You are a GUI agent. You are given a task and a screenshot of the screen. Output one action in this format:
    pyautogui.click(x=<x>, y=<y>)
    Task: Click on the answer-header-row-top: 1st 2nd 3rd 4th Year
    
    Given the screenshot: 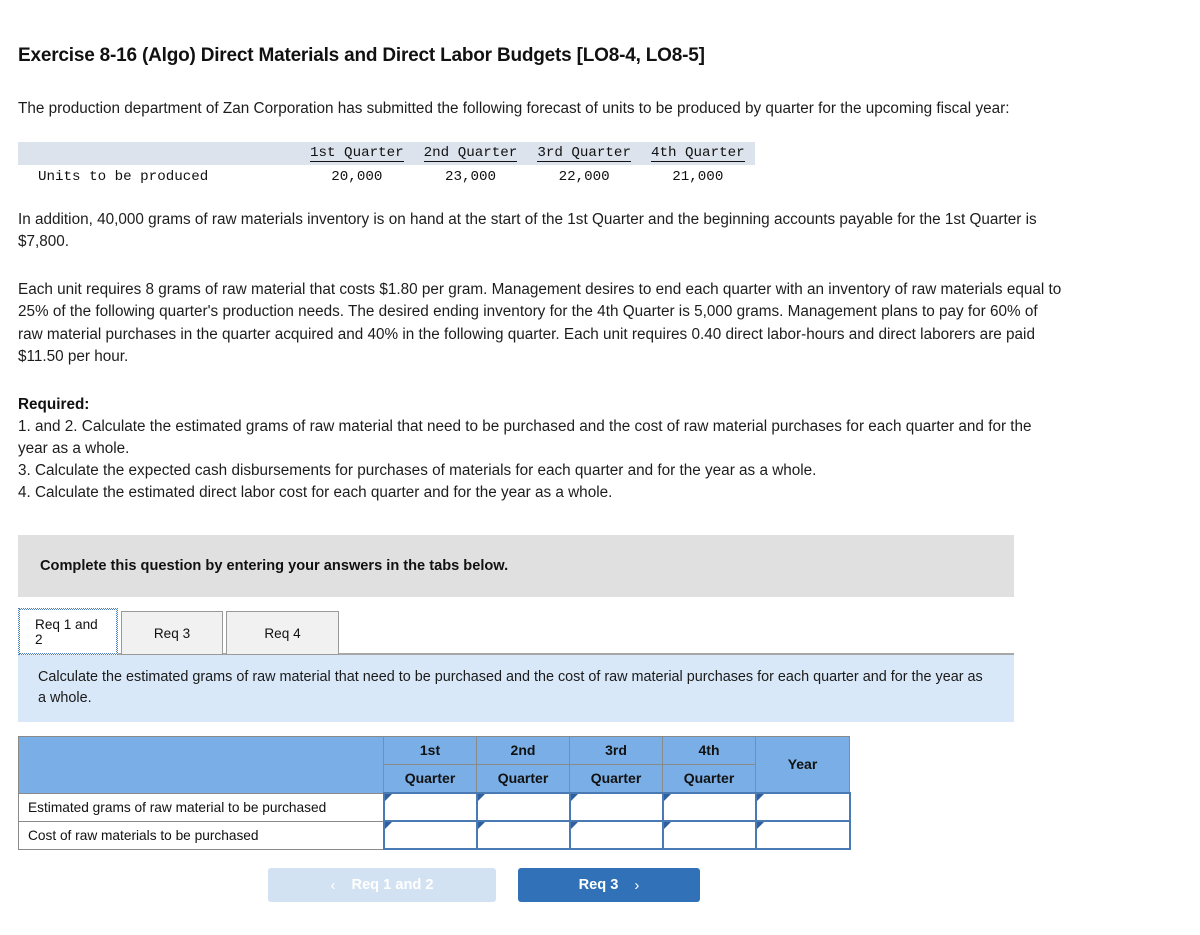 What is the action you would take?
    pyautogui.click(x=434, y=765)
    